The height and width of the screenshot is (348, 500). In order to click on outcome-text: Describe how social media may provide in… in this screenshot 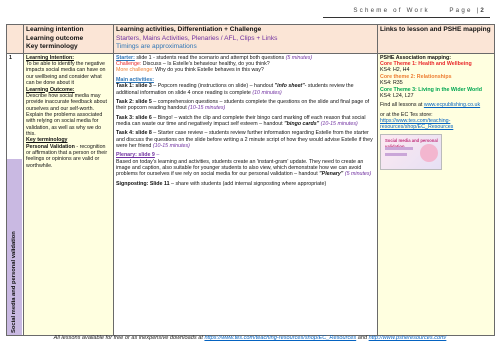, I will do `click(66, 114)`.